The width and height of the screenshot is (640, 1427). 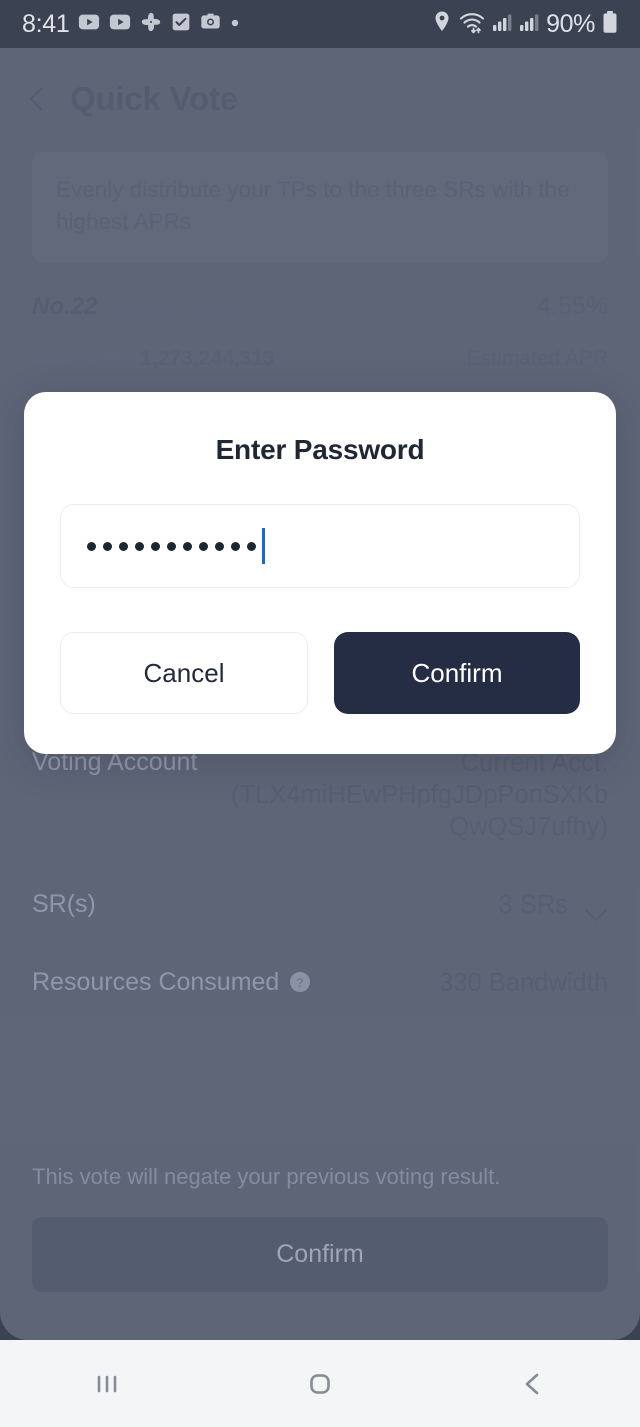 What do you see at coordinates (523, 982) in the screenshot?
I see `detail-value-resources: 330 Bandwidth` at bounding box center [523, 982].